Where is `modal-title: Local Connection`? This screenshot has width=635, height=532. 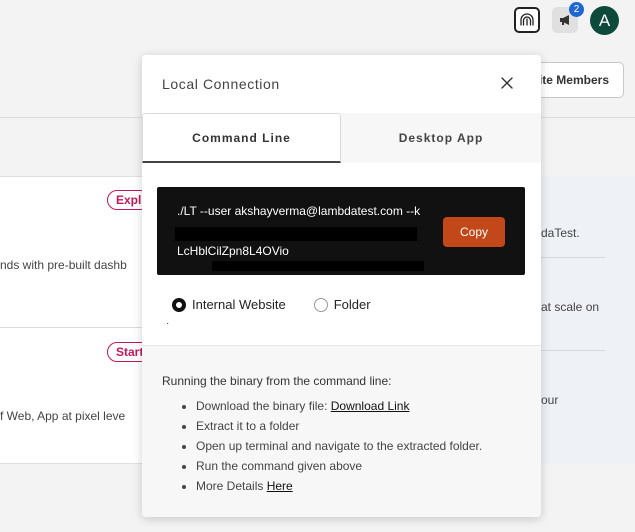
modal-title: Local Connection is located at coordinates (221, 84).